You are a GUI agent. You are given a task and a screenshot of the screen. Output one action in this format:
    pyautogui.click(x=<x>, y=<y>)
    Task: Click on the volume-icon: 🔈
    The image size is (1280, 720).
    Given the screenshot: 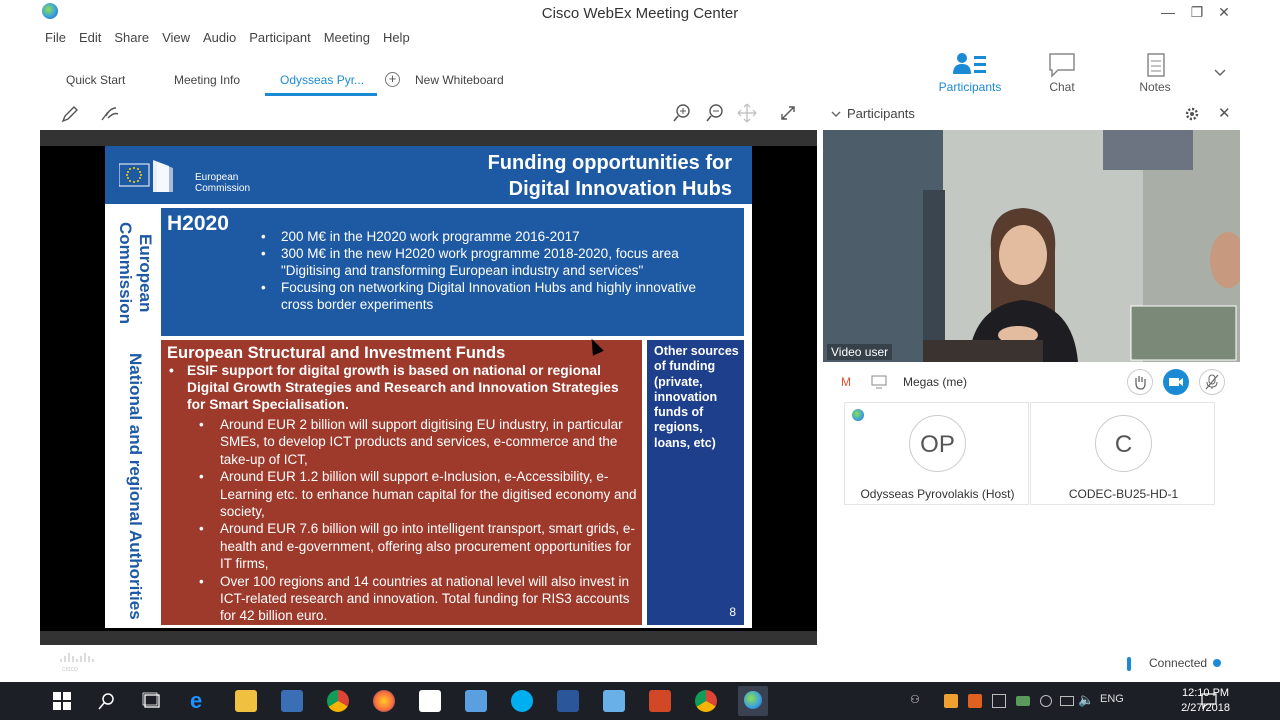 What is the action you would take?
    pyautogui.click(x=1086, y=700)
    